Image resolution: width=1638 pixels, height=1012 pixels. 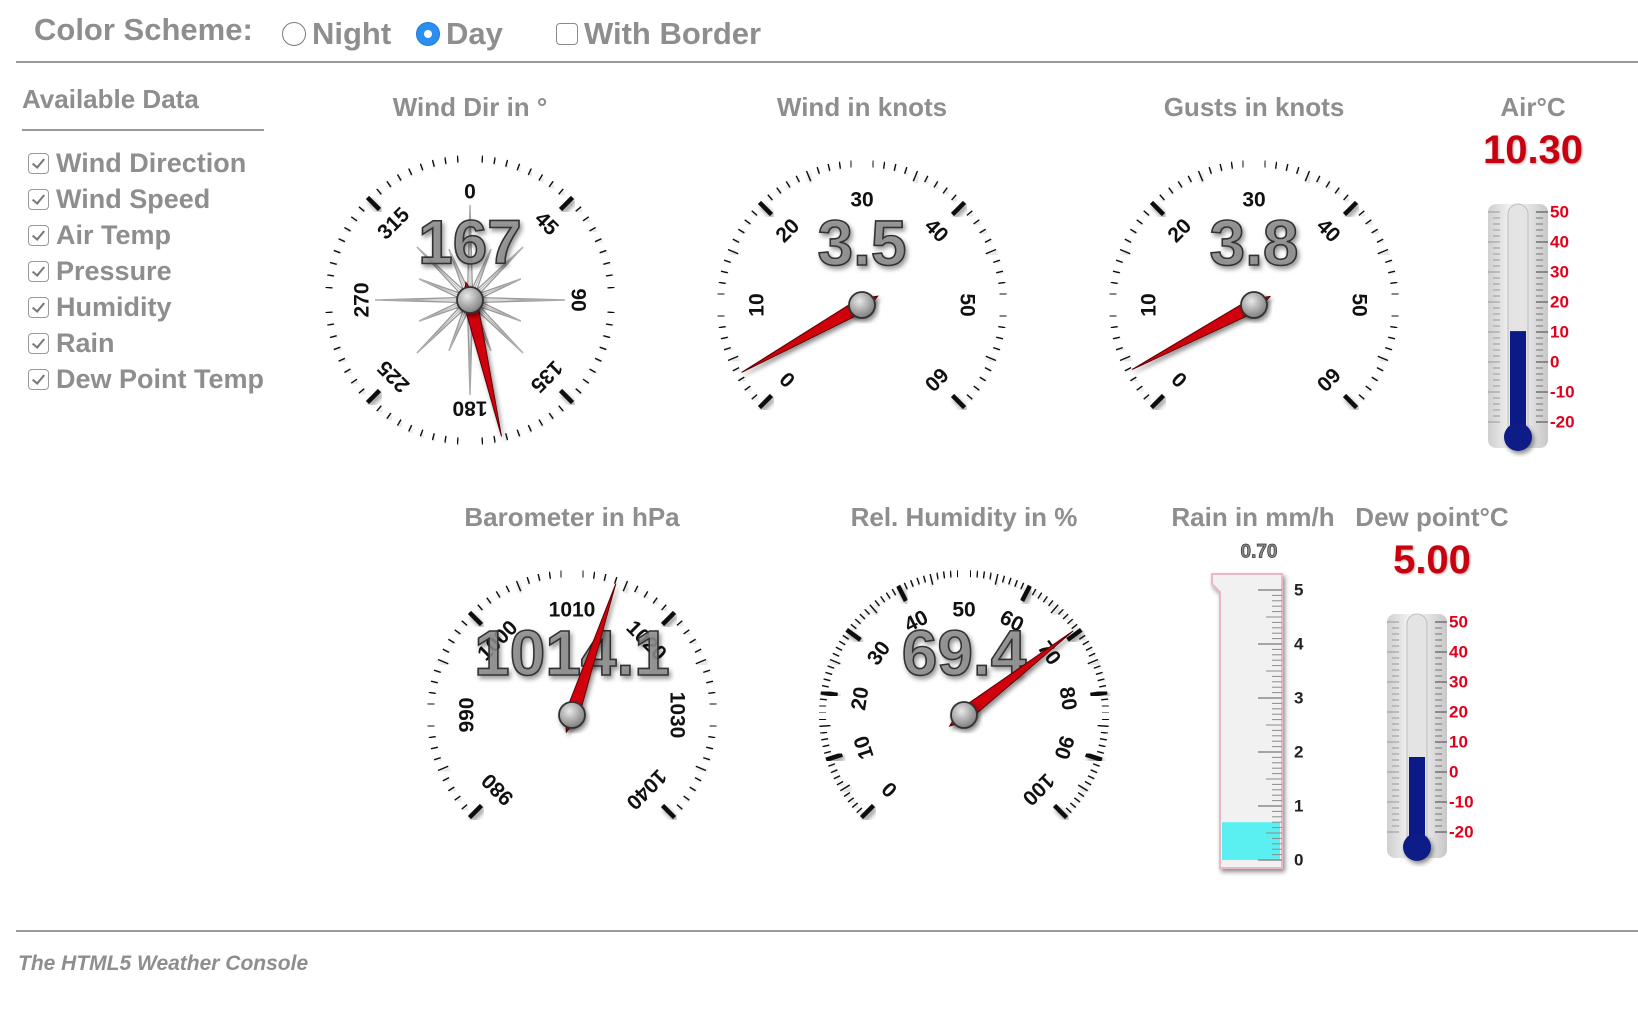 I want to click on data-item-air-temp: Air Temp, so click(x=145, y=235).